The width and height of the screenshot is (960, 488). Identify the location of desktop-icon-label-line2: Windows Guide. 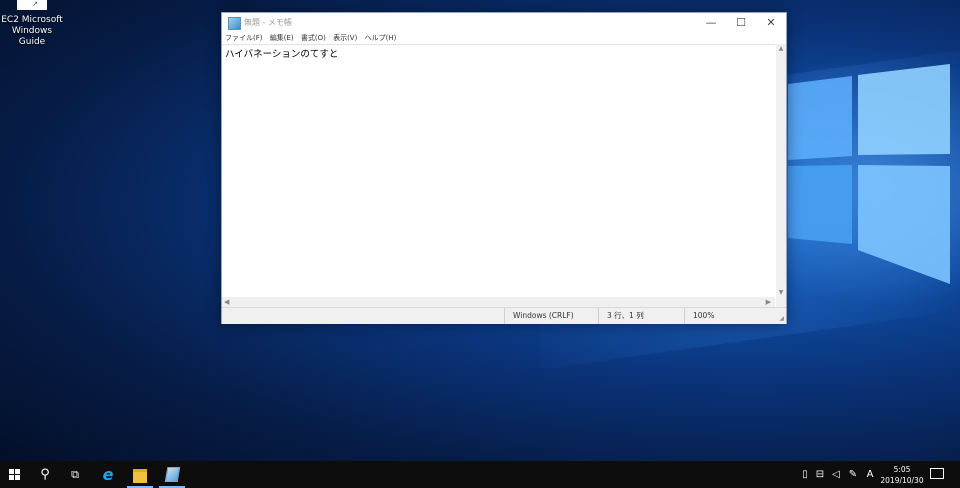
(32, 36).